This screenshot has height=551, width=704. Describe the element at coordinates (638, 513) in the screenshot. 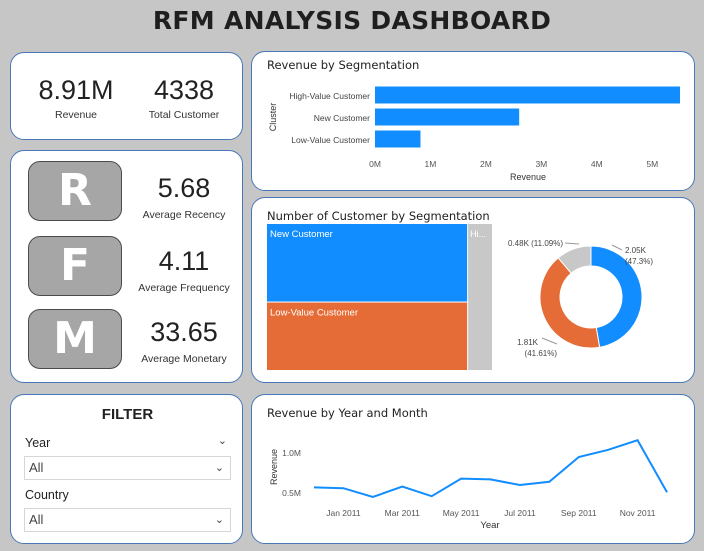

I see `x-tick-label: Nov 2011` at that location.